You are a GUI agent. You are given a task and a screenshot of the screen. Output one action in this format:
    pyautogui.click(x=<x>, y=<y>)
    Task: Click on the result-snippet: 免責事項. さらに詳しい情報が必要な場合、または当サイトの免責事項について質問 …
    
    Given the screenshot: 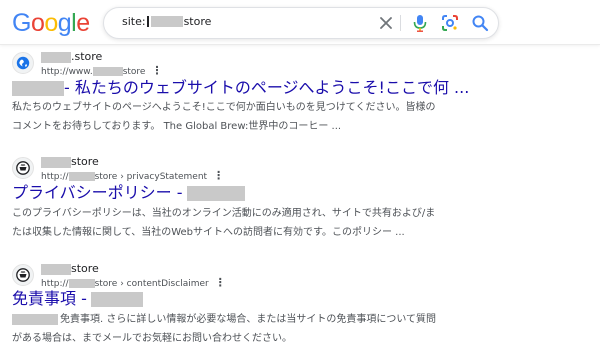 What is the action you would take?
    pyautogui.click(x=224, y=328)
    